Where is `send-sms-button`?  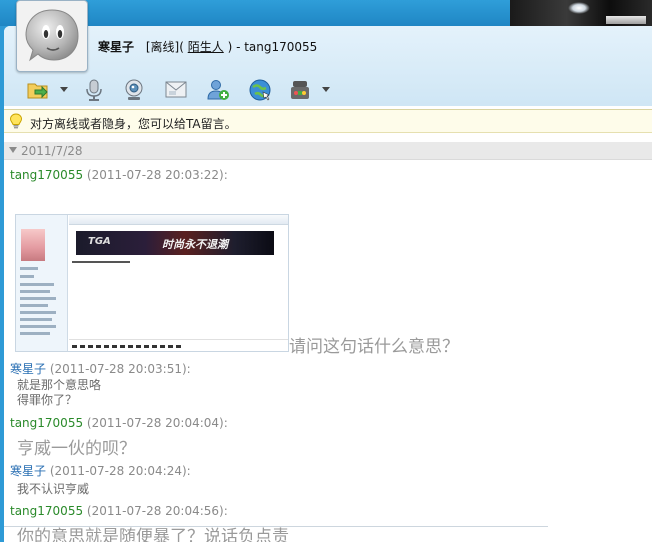 send-sms-button is located at coordinates (176, 90).